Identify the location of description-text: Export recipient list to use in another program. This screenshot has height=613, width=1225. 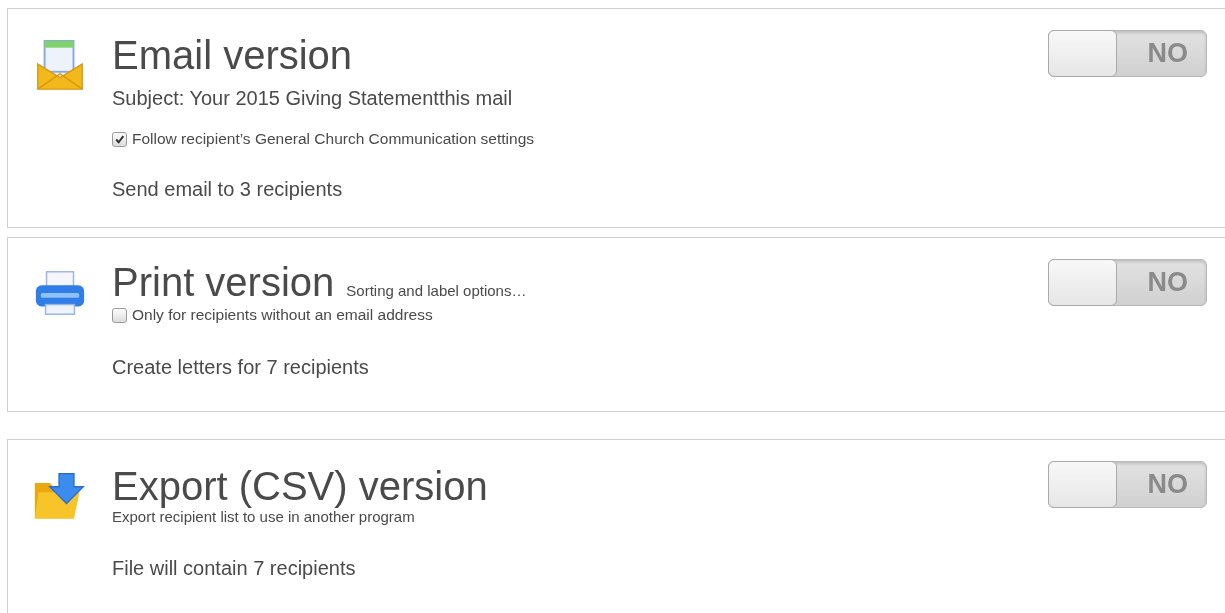
(264, 516).